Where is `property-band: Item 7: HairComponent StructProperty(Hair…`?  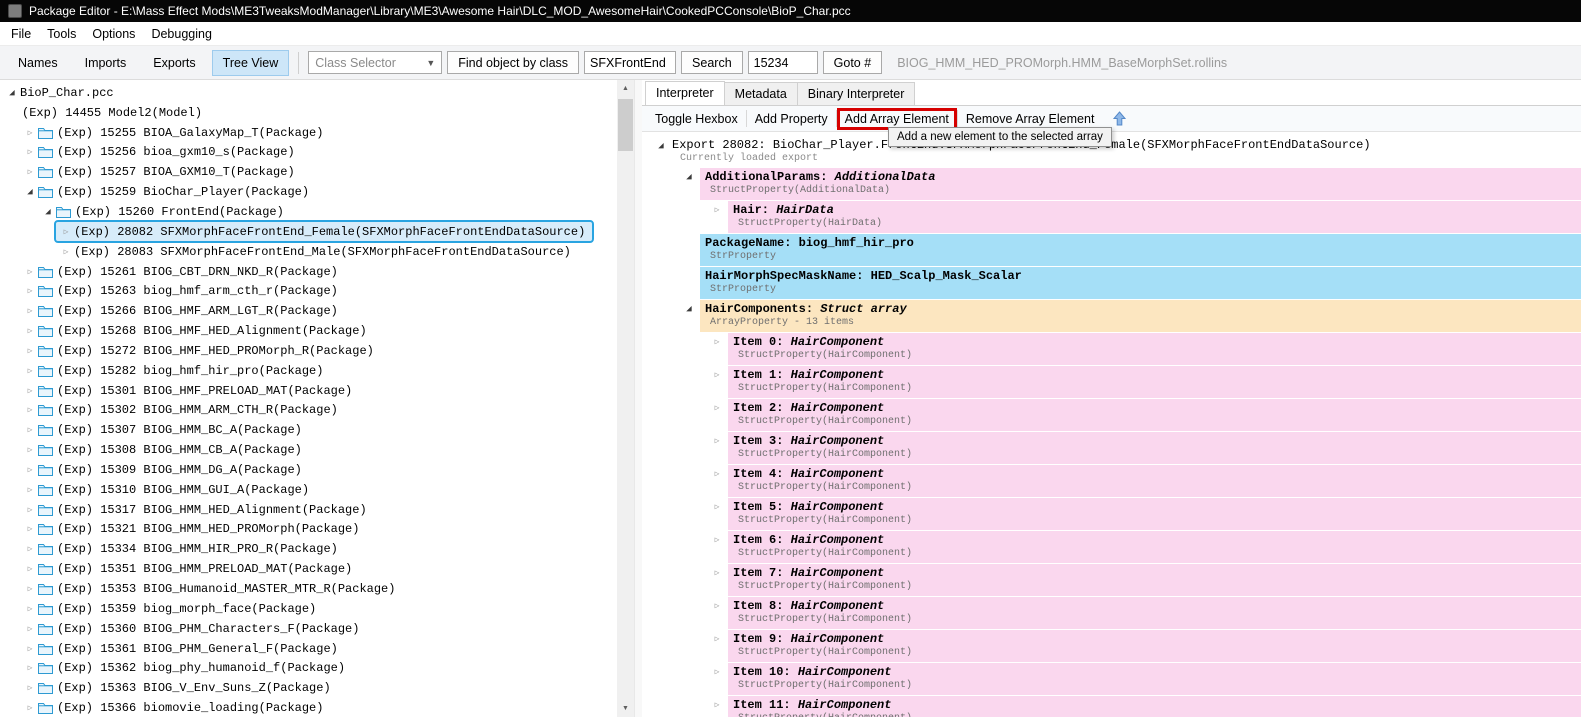 property-band: Item 7: HairComponent StructProperty(Hair… is located at coordinates (1154, 580).